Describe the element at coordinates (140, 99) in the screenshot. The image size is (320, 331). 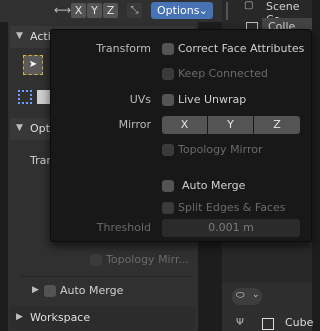
I see `uvs-section-label: UVs` at that location.